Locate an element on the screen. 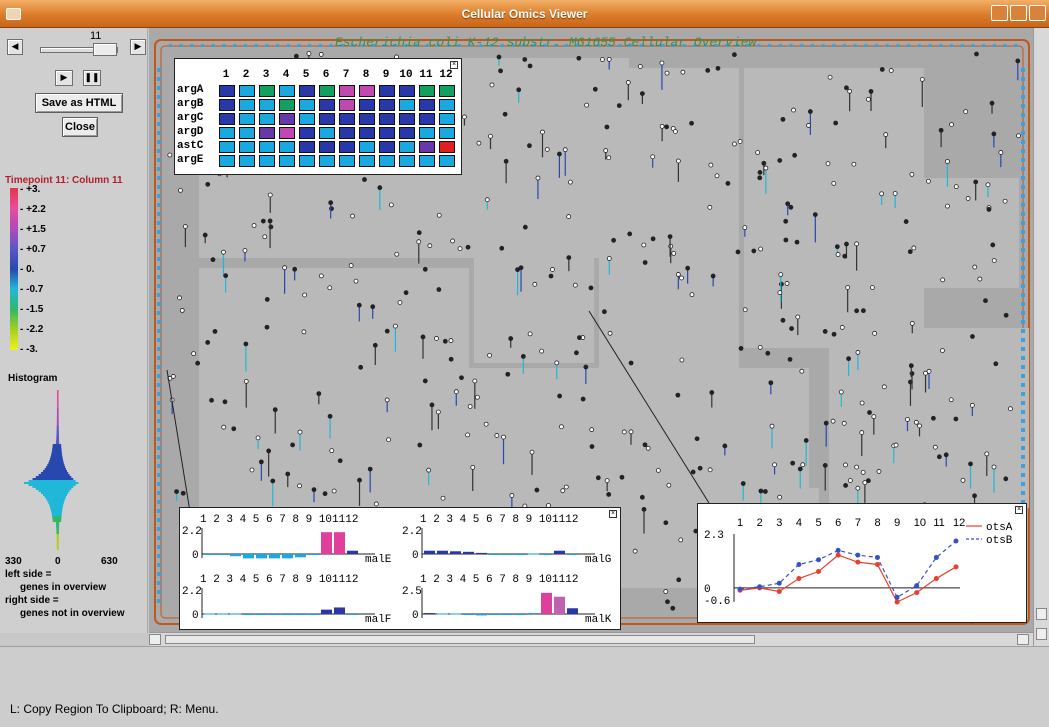 The image size is (1049, 727). scroll-up-icon is located at coordinates (1041, 614).